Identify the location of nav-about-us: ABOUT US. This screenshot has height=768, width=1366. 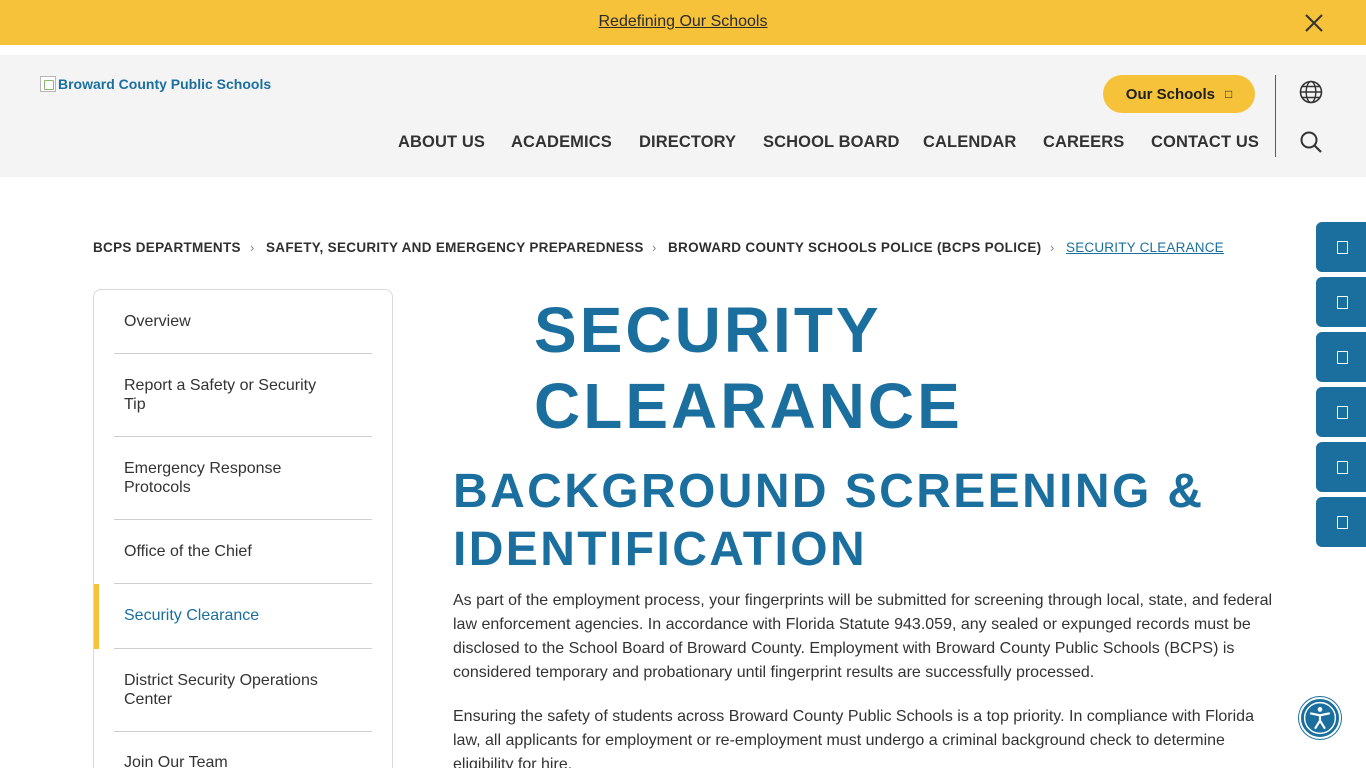
(441, 142).